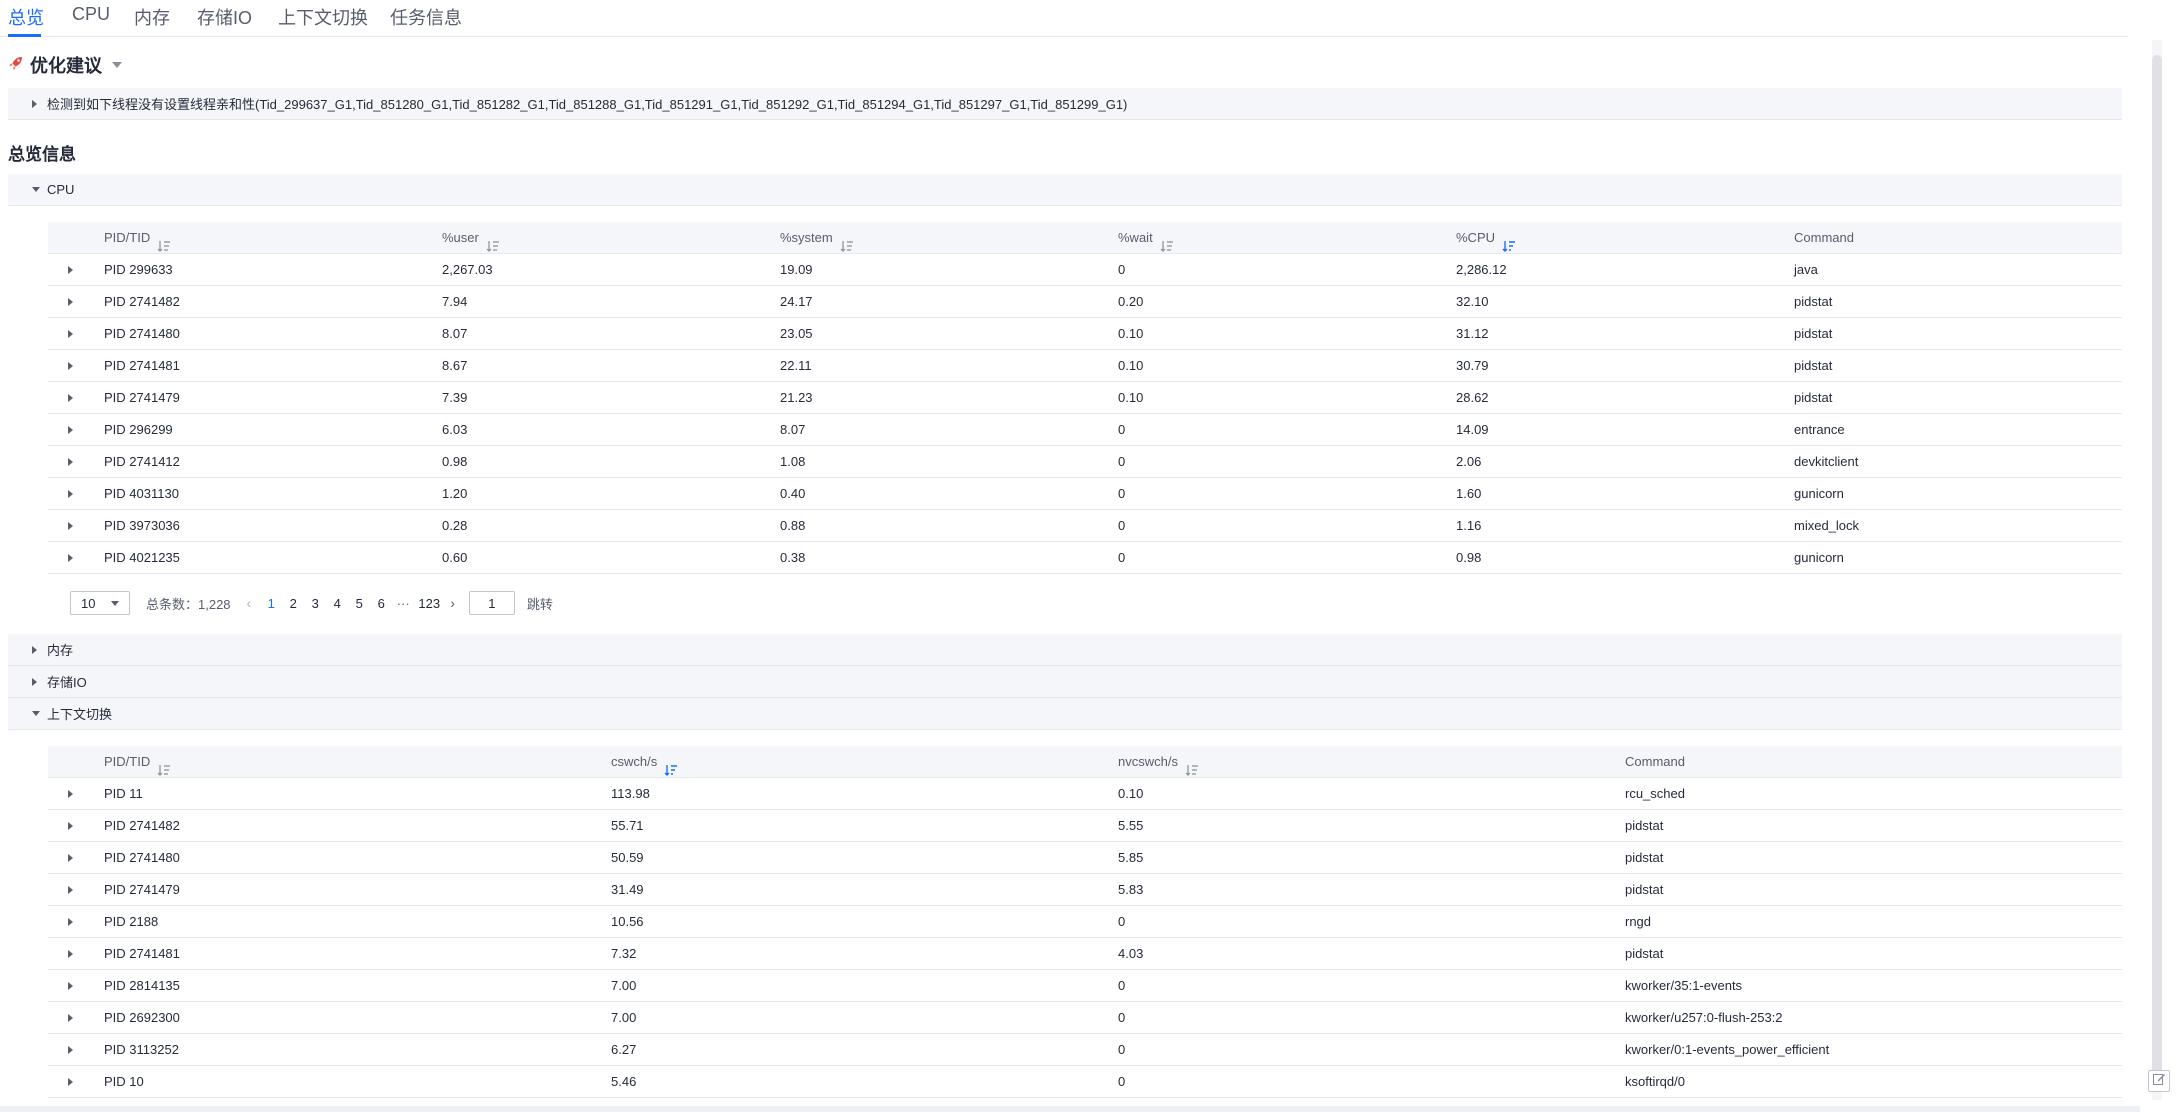 The height and width of the screenshot is (1112, 2178). I want to click on col-wait: %wait, so click(1146, 238).